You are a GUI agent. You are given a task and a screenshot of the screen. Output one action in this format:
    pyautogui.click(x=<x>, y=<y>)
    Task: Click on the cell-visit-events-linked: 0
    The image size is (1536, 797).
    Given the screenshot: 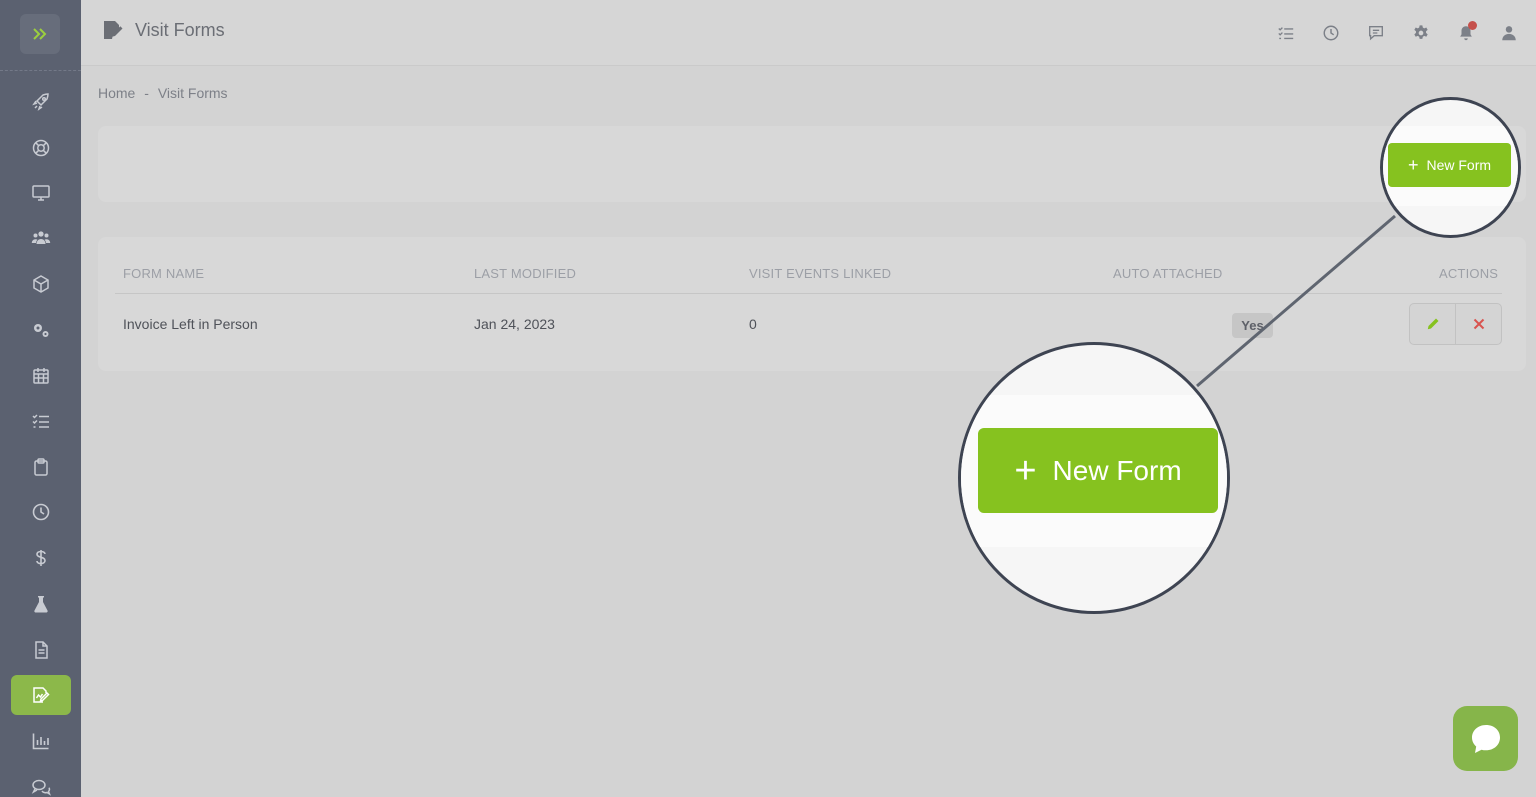 What is the action you would take?
    pyautogui.click(x=753, y=324)
    